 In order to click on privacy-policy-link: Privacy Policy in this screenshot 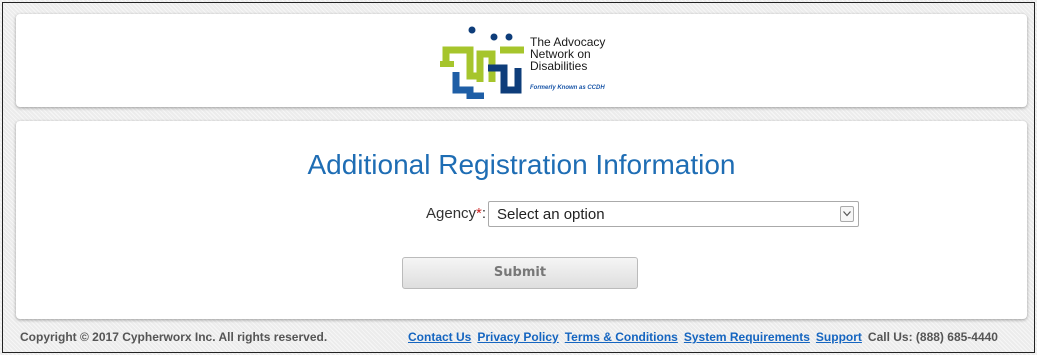, I will do `click(517, 337)`.